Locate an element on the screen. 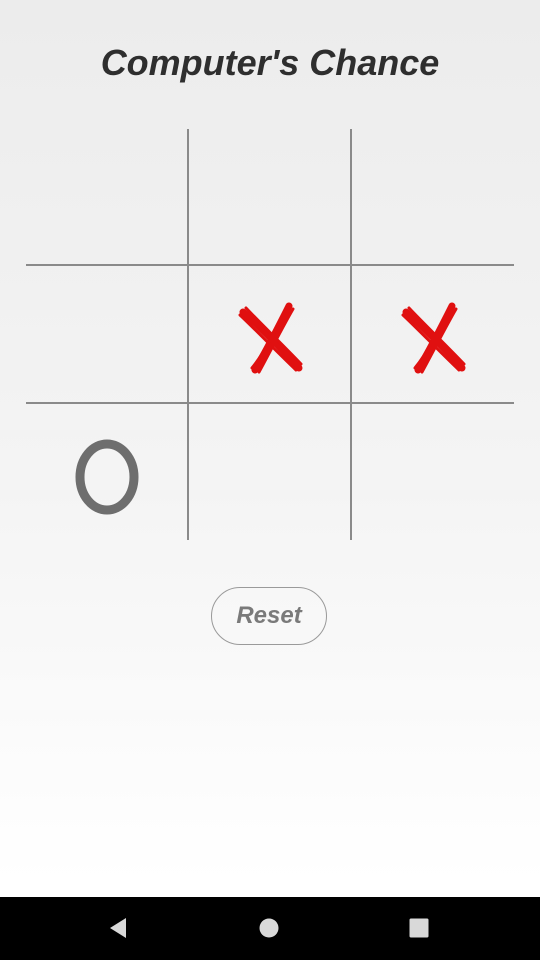  page-title: Computer's Chance is located at coordinates (270, 62).